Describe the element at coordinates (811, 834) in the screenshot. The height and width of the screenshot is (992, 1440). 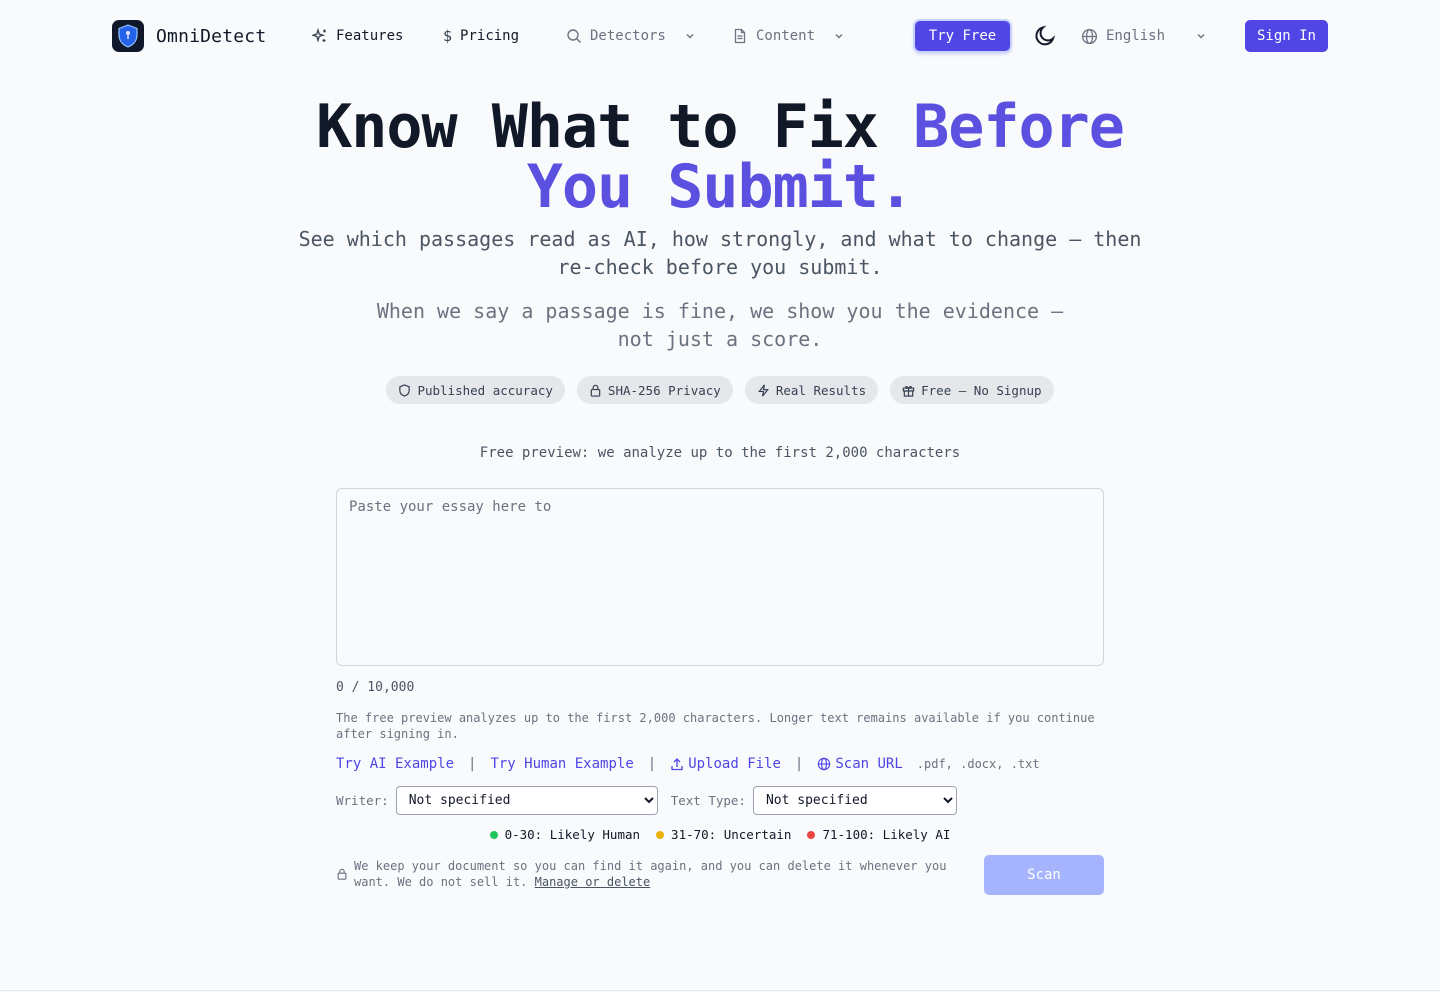
I see `red-dot-icon` at that location.